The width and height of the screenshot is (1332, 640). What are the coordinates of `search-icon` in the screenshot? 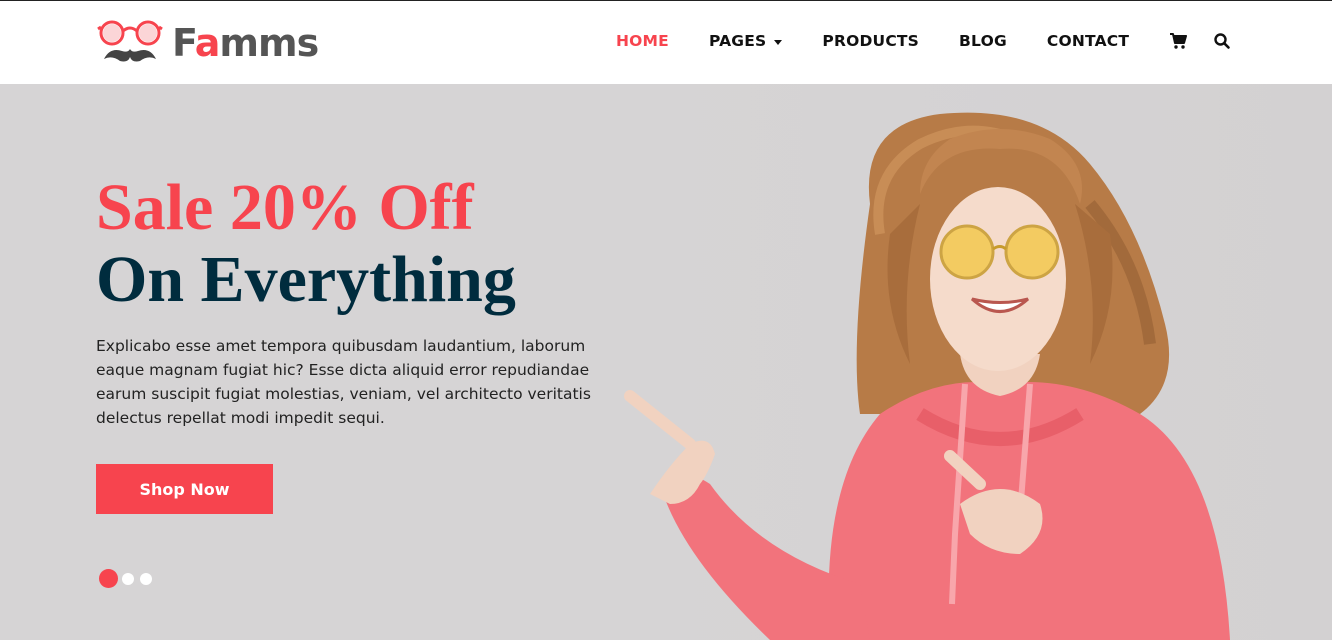 It's located at (1222, 41).